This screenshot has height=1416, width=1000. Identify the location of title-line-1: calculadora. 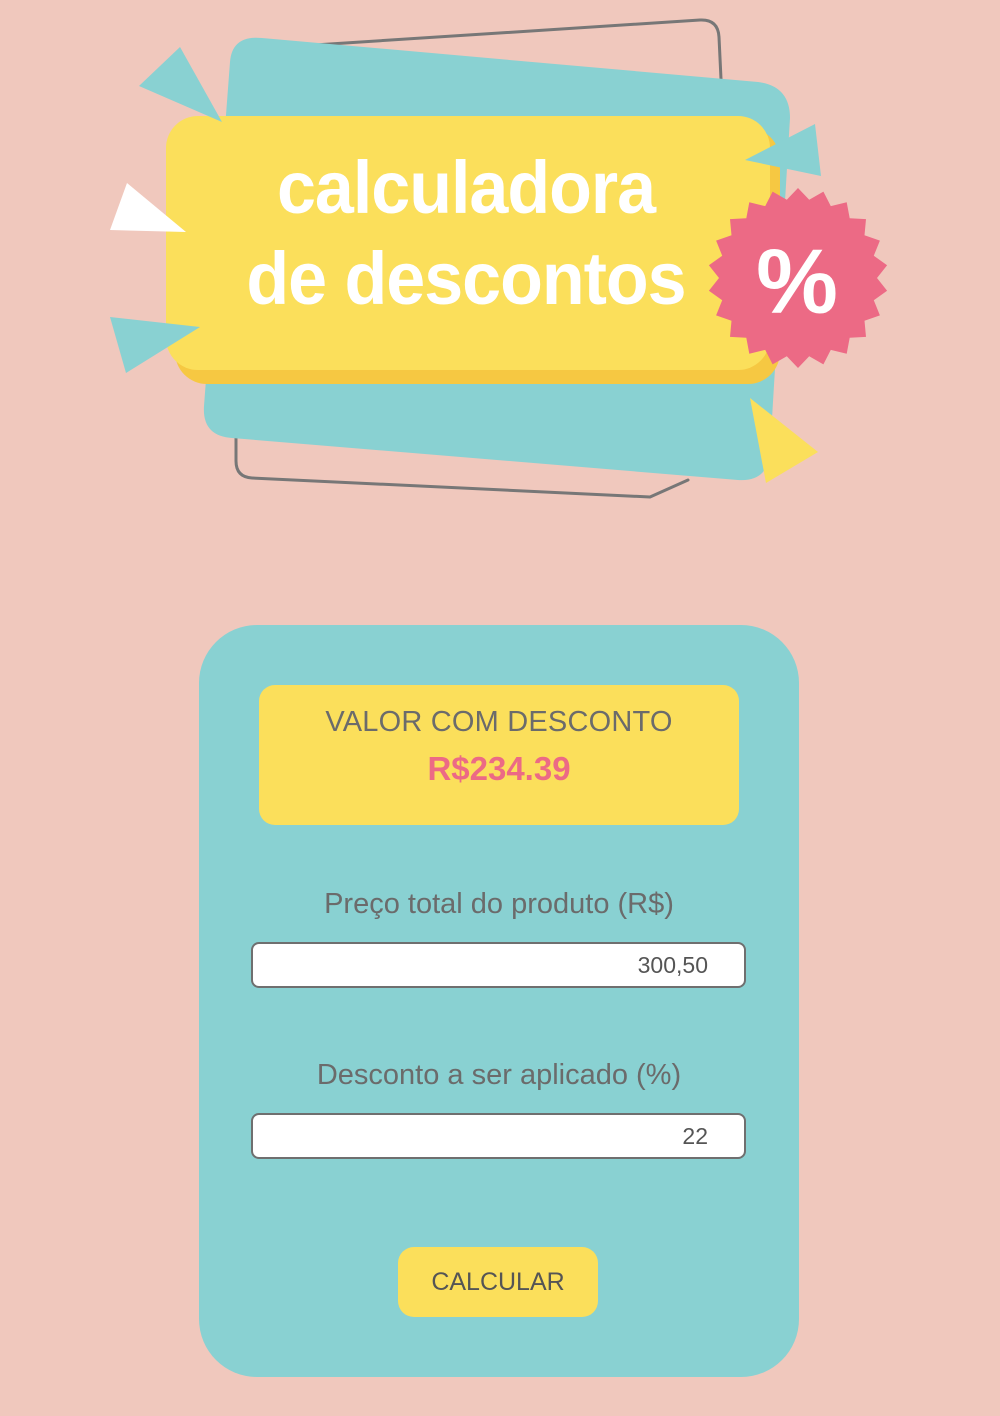
(467, 188).